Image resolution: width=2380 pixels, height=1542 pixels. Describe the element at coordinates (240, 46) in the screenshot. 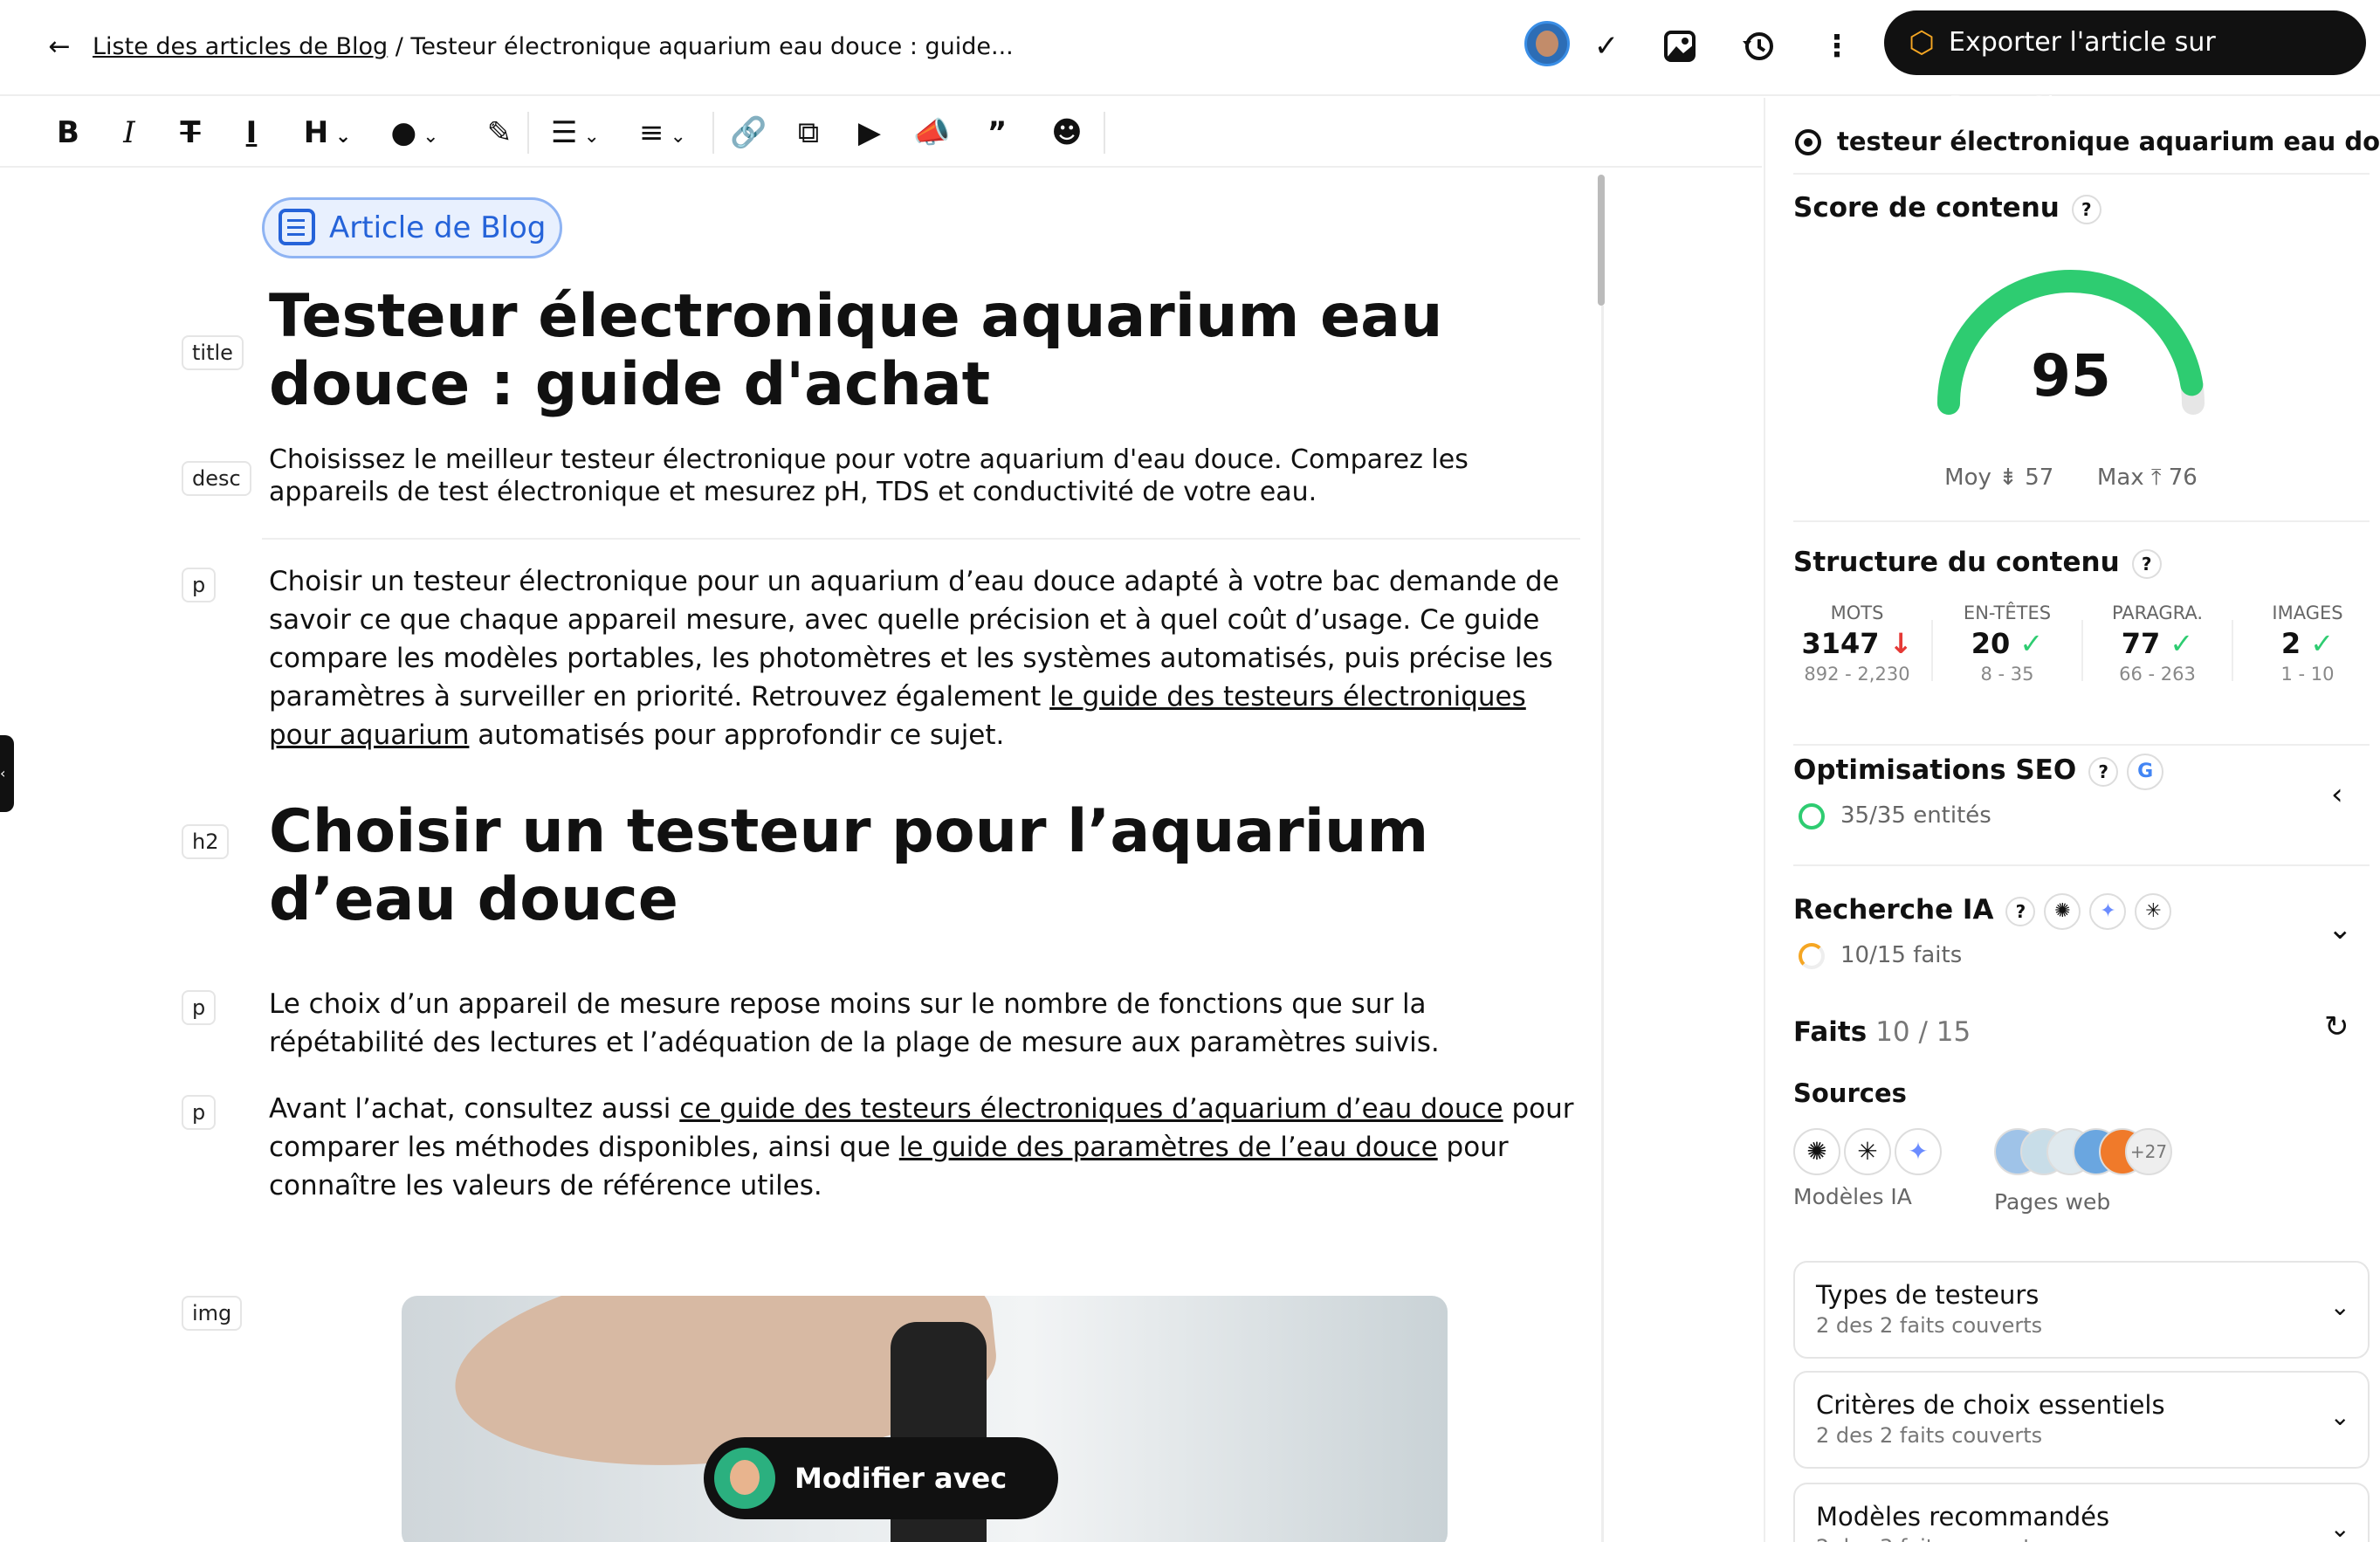

I see `breadcrumb-link: Liste des articles de Blog` at that location.